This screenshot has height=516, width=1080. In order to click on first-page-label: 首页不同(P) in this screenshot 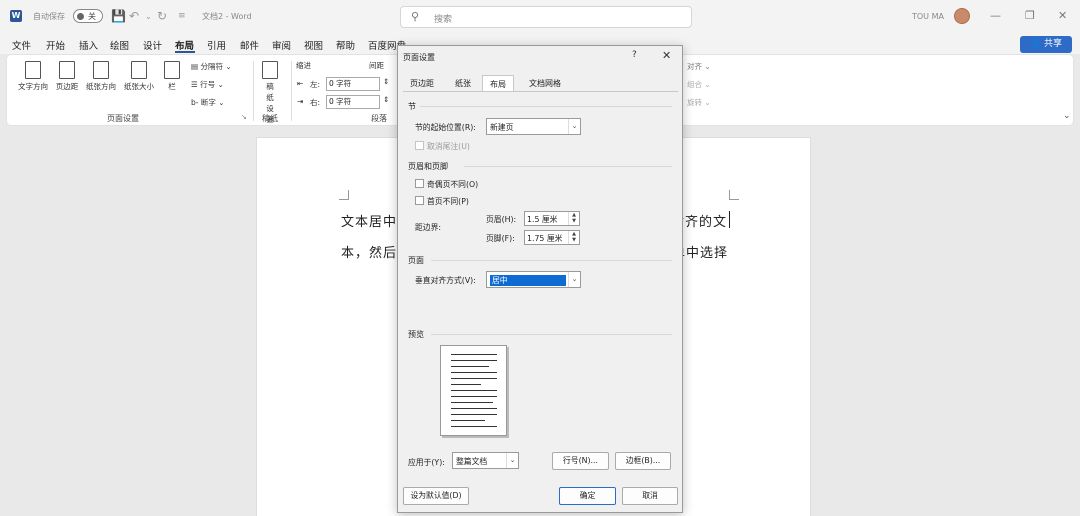, I will do `click(448, 201)`.